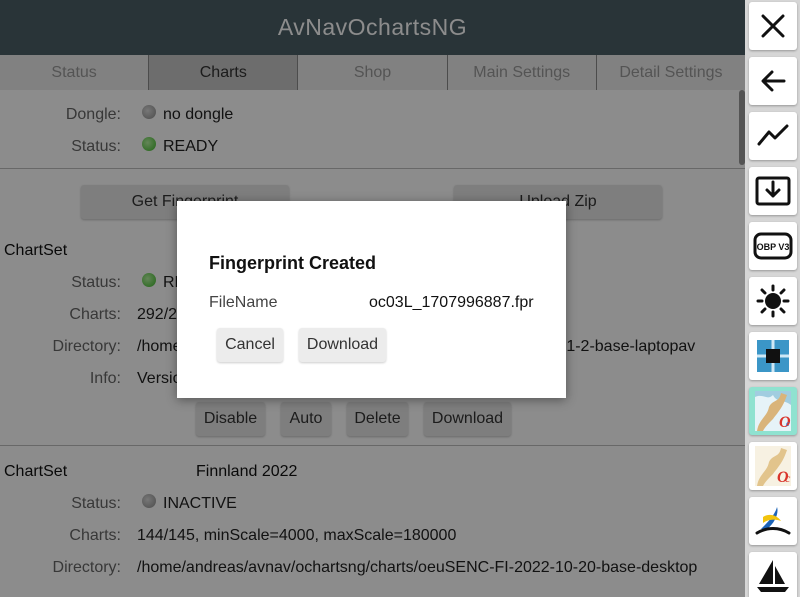 The width and height of the screenshot is (800, 597). I want to click on sailboat-icon, so click(773, 576).